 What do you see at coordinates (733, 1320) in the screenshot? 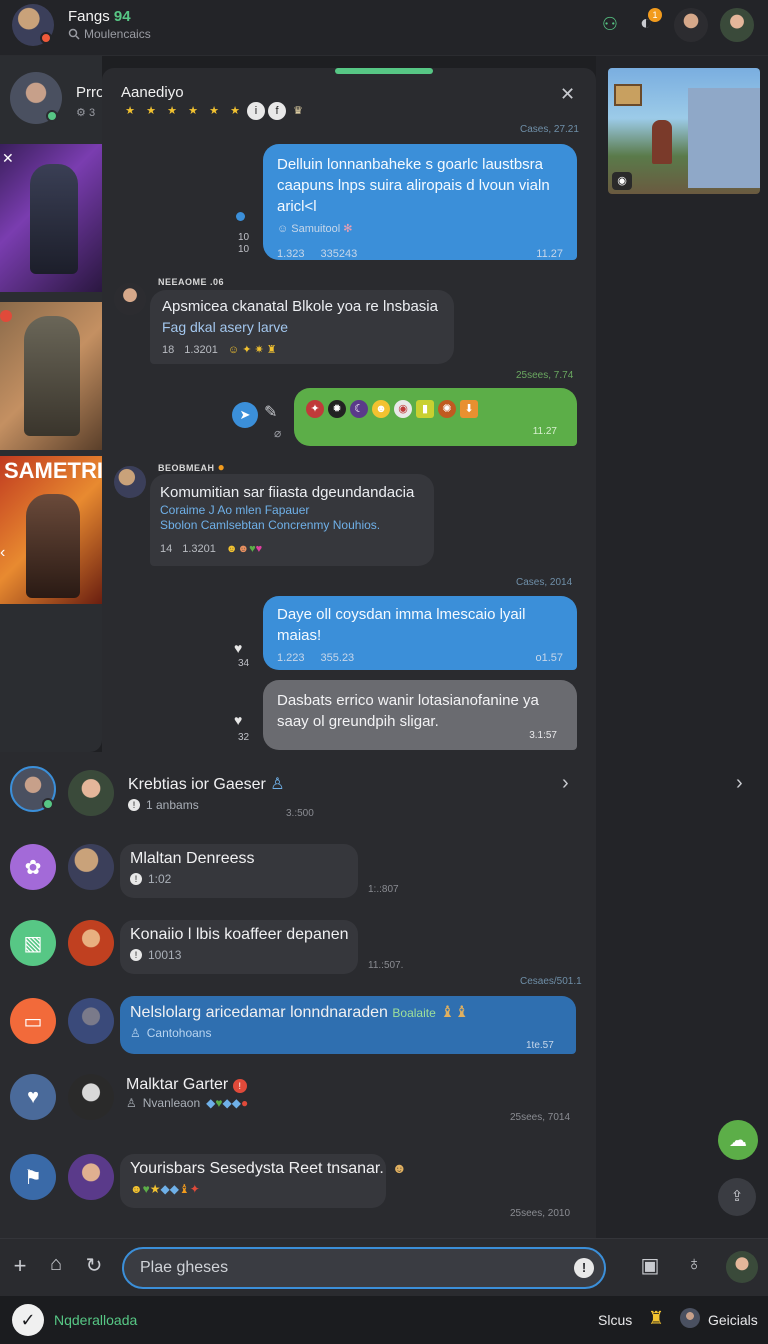
I see `bottom-right-label: Geicials` at bounding box center [733, 1320].